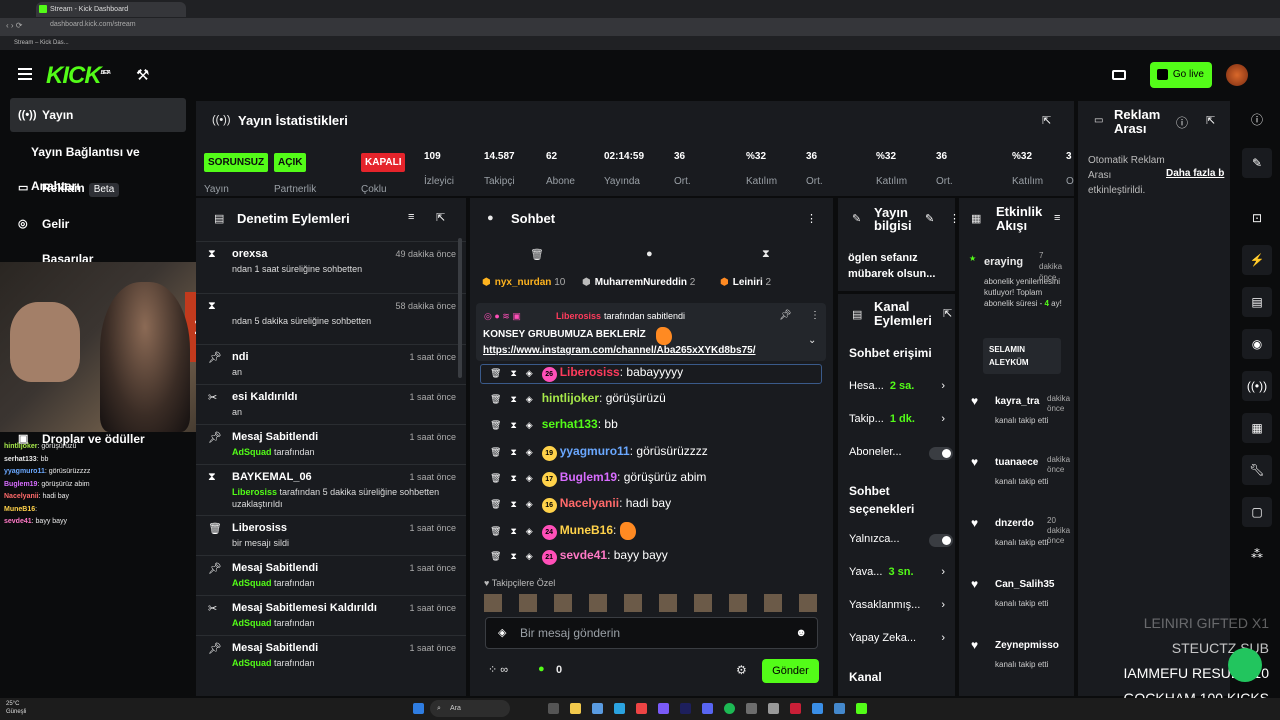 This screenshot has width=1280, height=720. Describe the element at coordinates (649, 254) in the screenshot. I see `chat-bubble-icon: ●` at that location.